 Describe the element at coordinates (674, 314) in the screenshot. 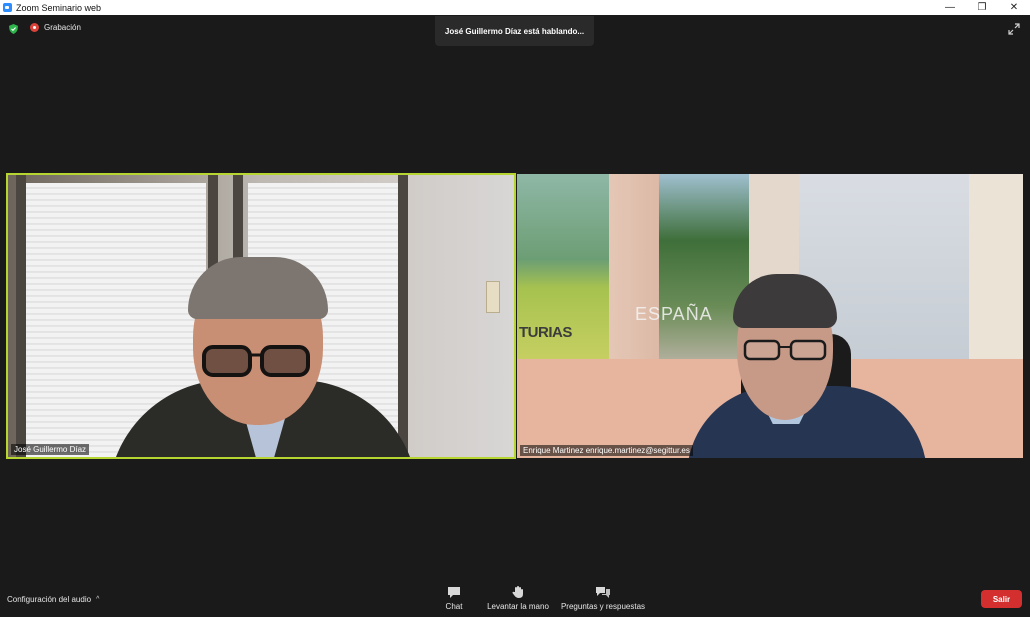

I see `poster-text: ESPAÑA` at that location.